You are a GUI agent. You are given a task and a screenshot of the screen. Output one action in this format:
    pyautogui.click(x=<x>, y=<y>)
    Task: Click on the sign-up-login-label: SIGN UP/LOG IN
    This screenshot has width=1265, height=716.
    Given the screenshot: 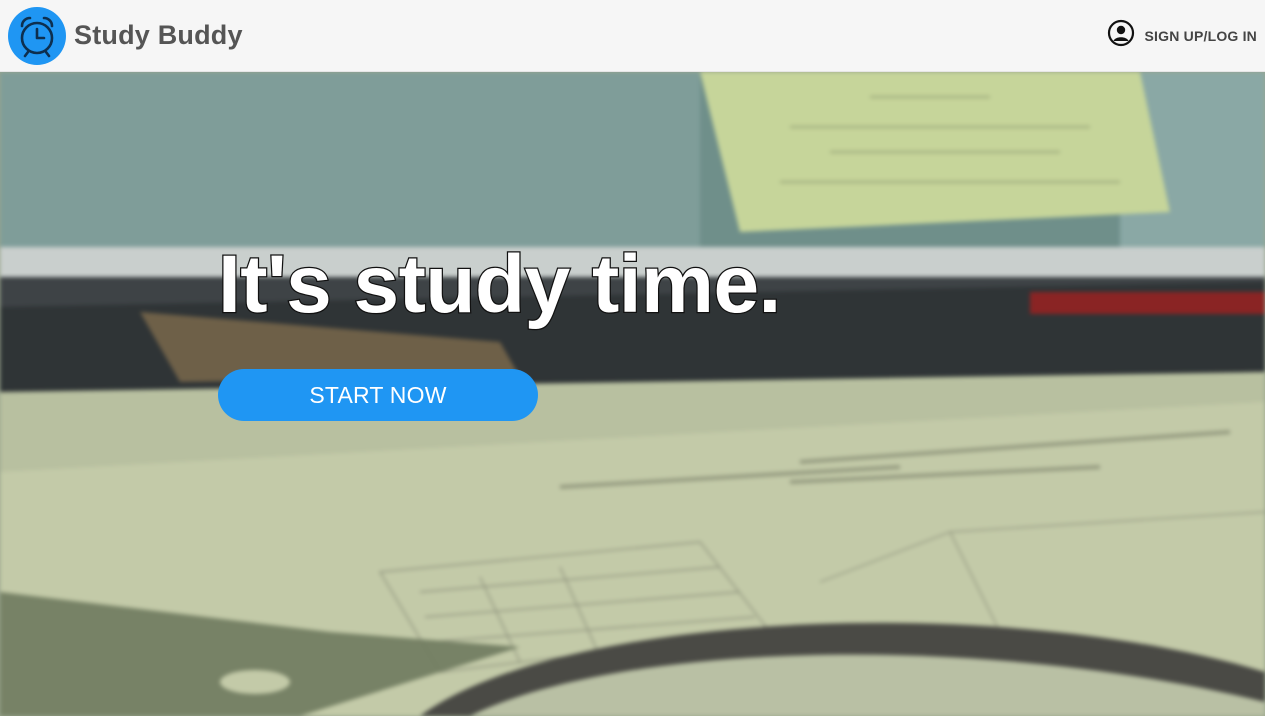 What is the action you would take?
    pyautogui.click(x=1200, y=35)
    